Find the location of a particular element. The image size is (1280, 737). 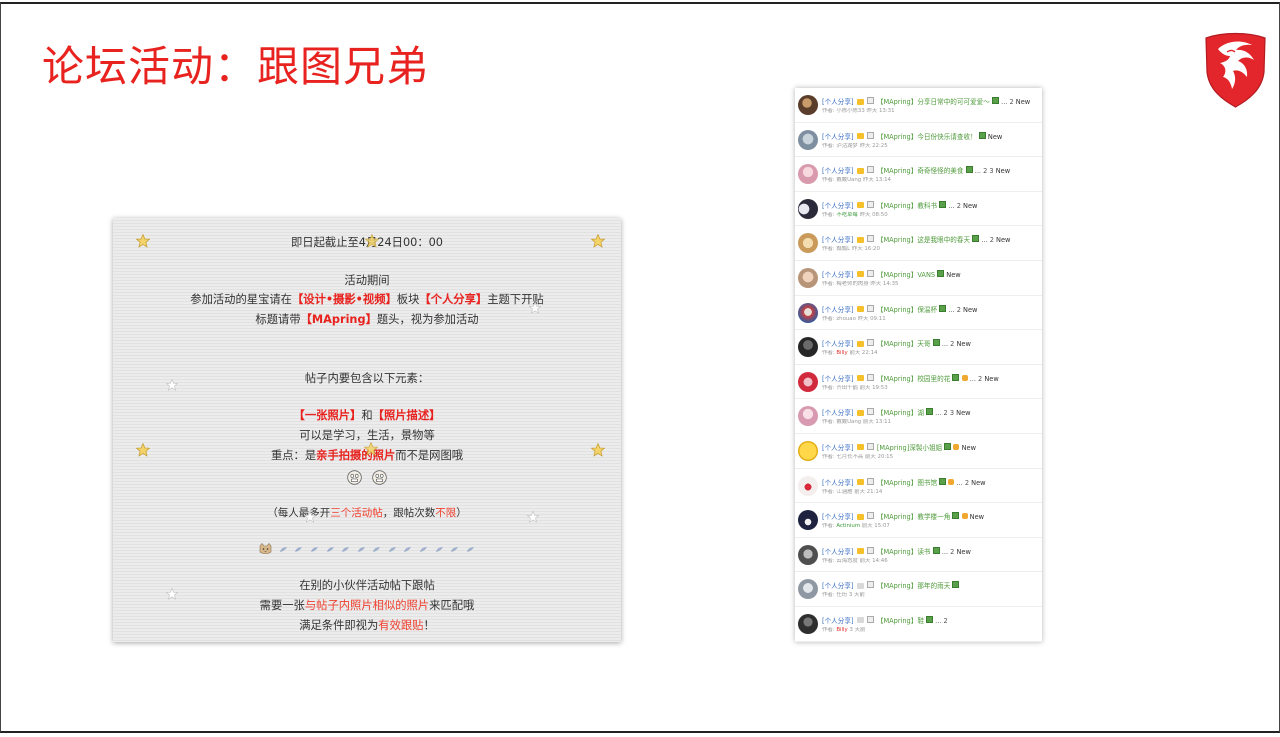

thread-title-link: 【MApring】校园里的花 is located at coordinates (913, 379).